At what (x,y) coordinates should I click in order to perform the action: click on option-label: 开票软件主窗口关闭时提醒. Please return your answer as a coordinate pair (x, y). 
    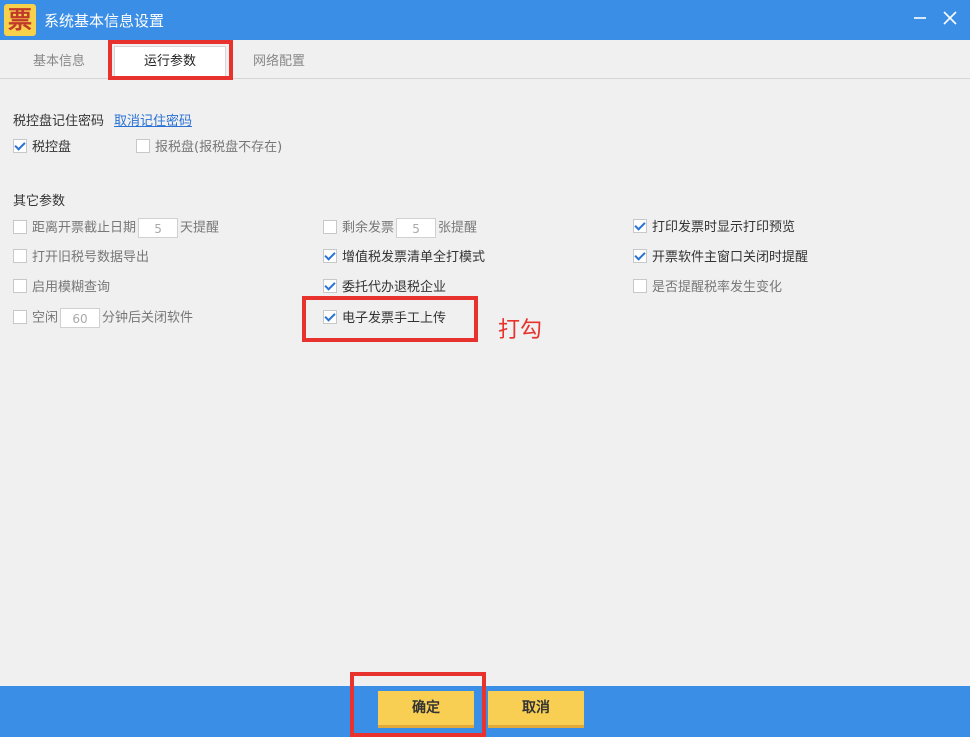
    Looking at the image, I should click on (730, 257).